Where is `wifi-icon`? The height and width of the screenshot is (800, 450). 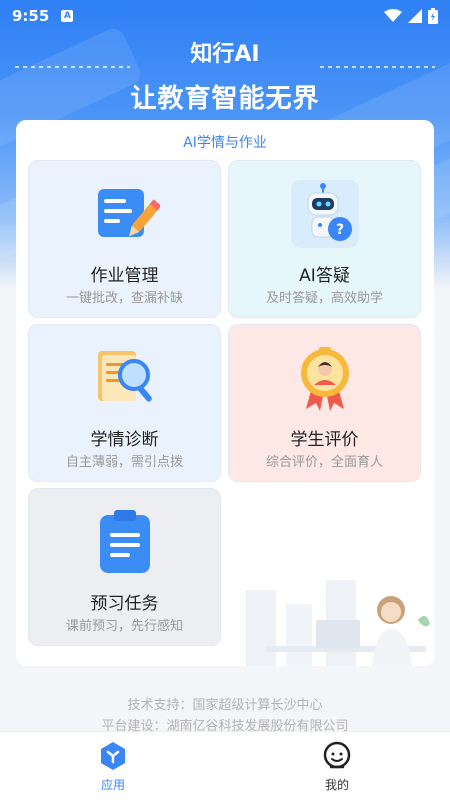
wifi-icon is located at coordinates (393, 15).